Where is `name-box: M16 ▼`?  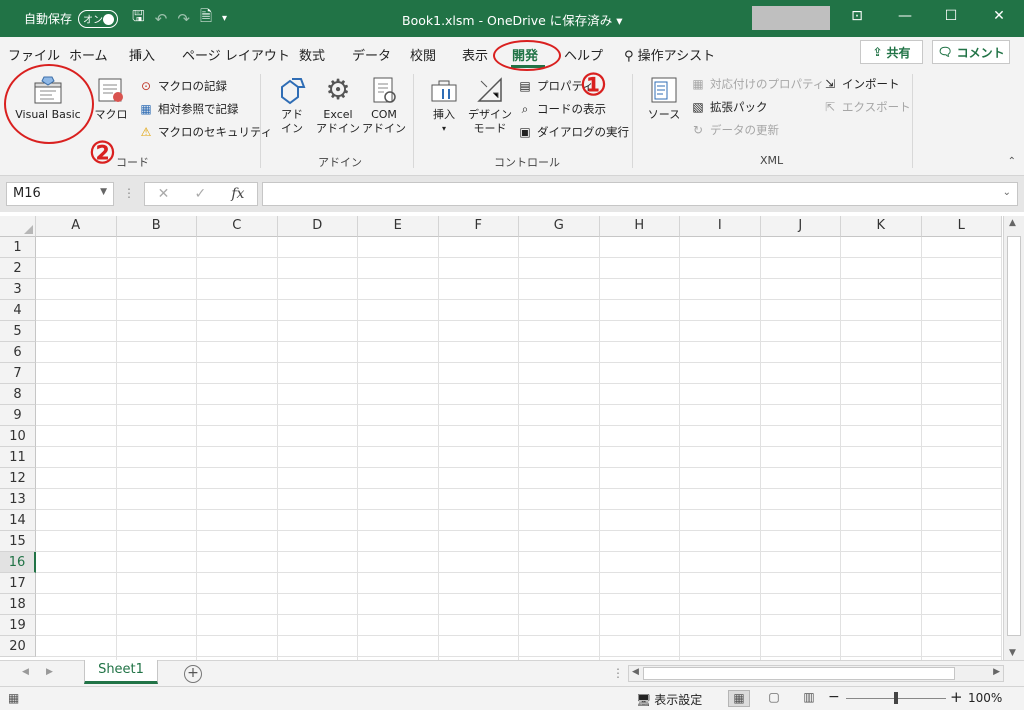
name-box: M16 ▼ is located at coordinates (60, 194).